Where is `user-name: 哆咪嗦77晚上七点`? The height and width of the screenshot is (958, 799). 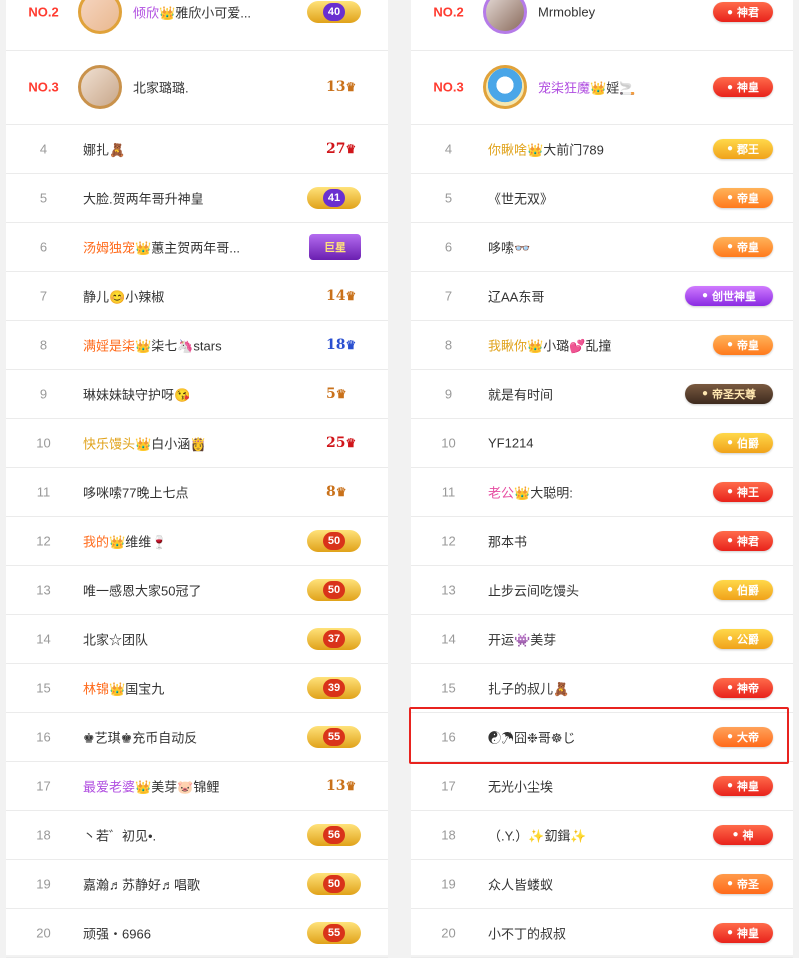
user-name: 哆咪嗦77晚上七点 is located at coordinates (135, 491).